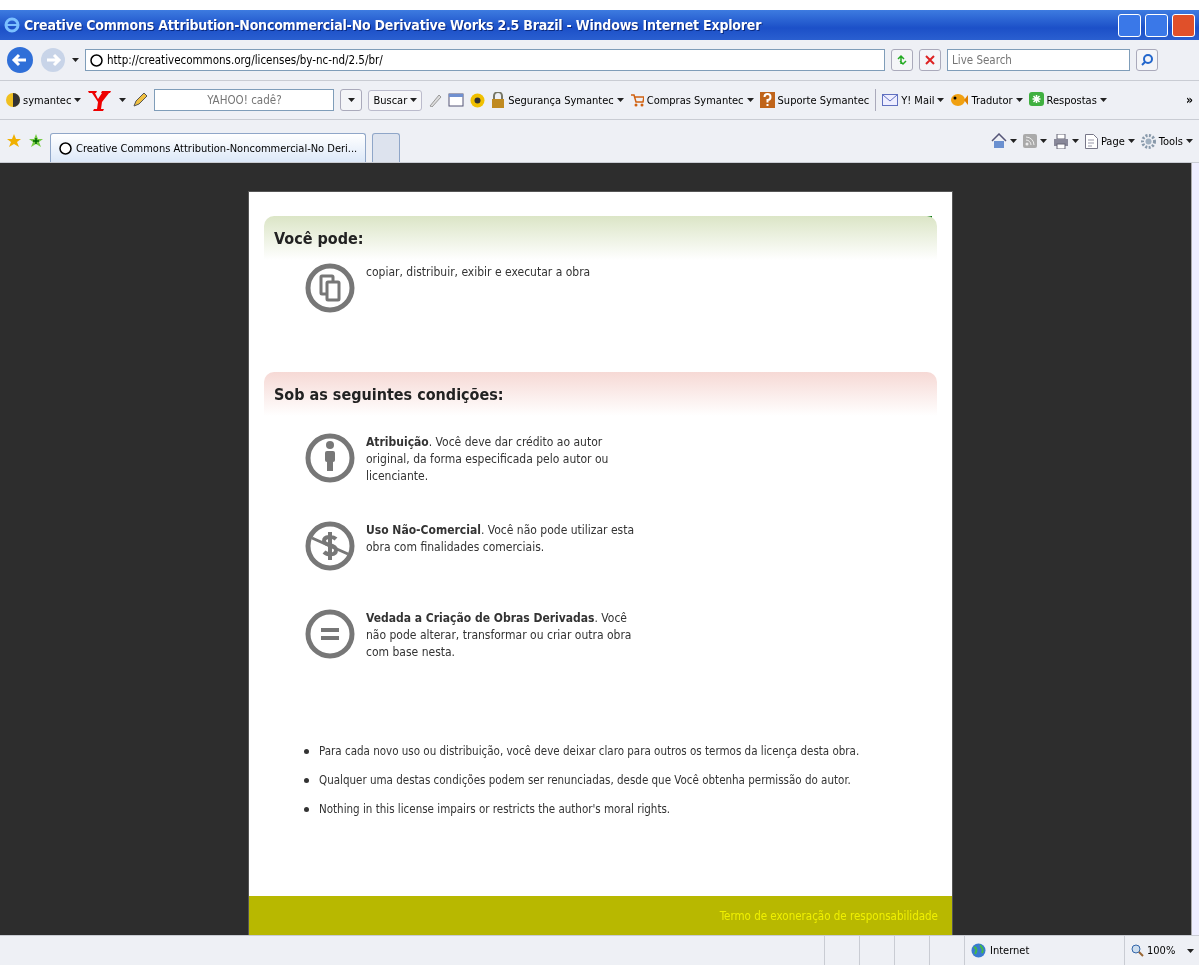  What do you see at coordinates (12, 25) in the screenshot?
I see `browser-logo-icon` at bounding box center [12, 25].